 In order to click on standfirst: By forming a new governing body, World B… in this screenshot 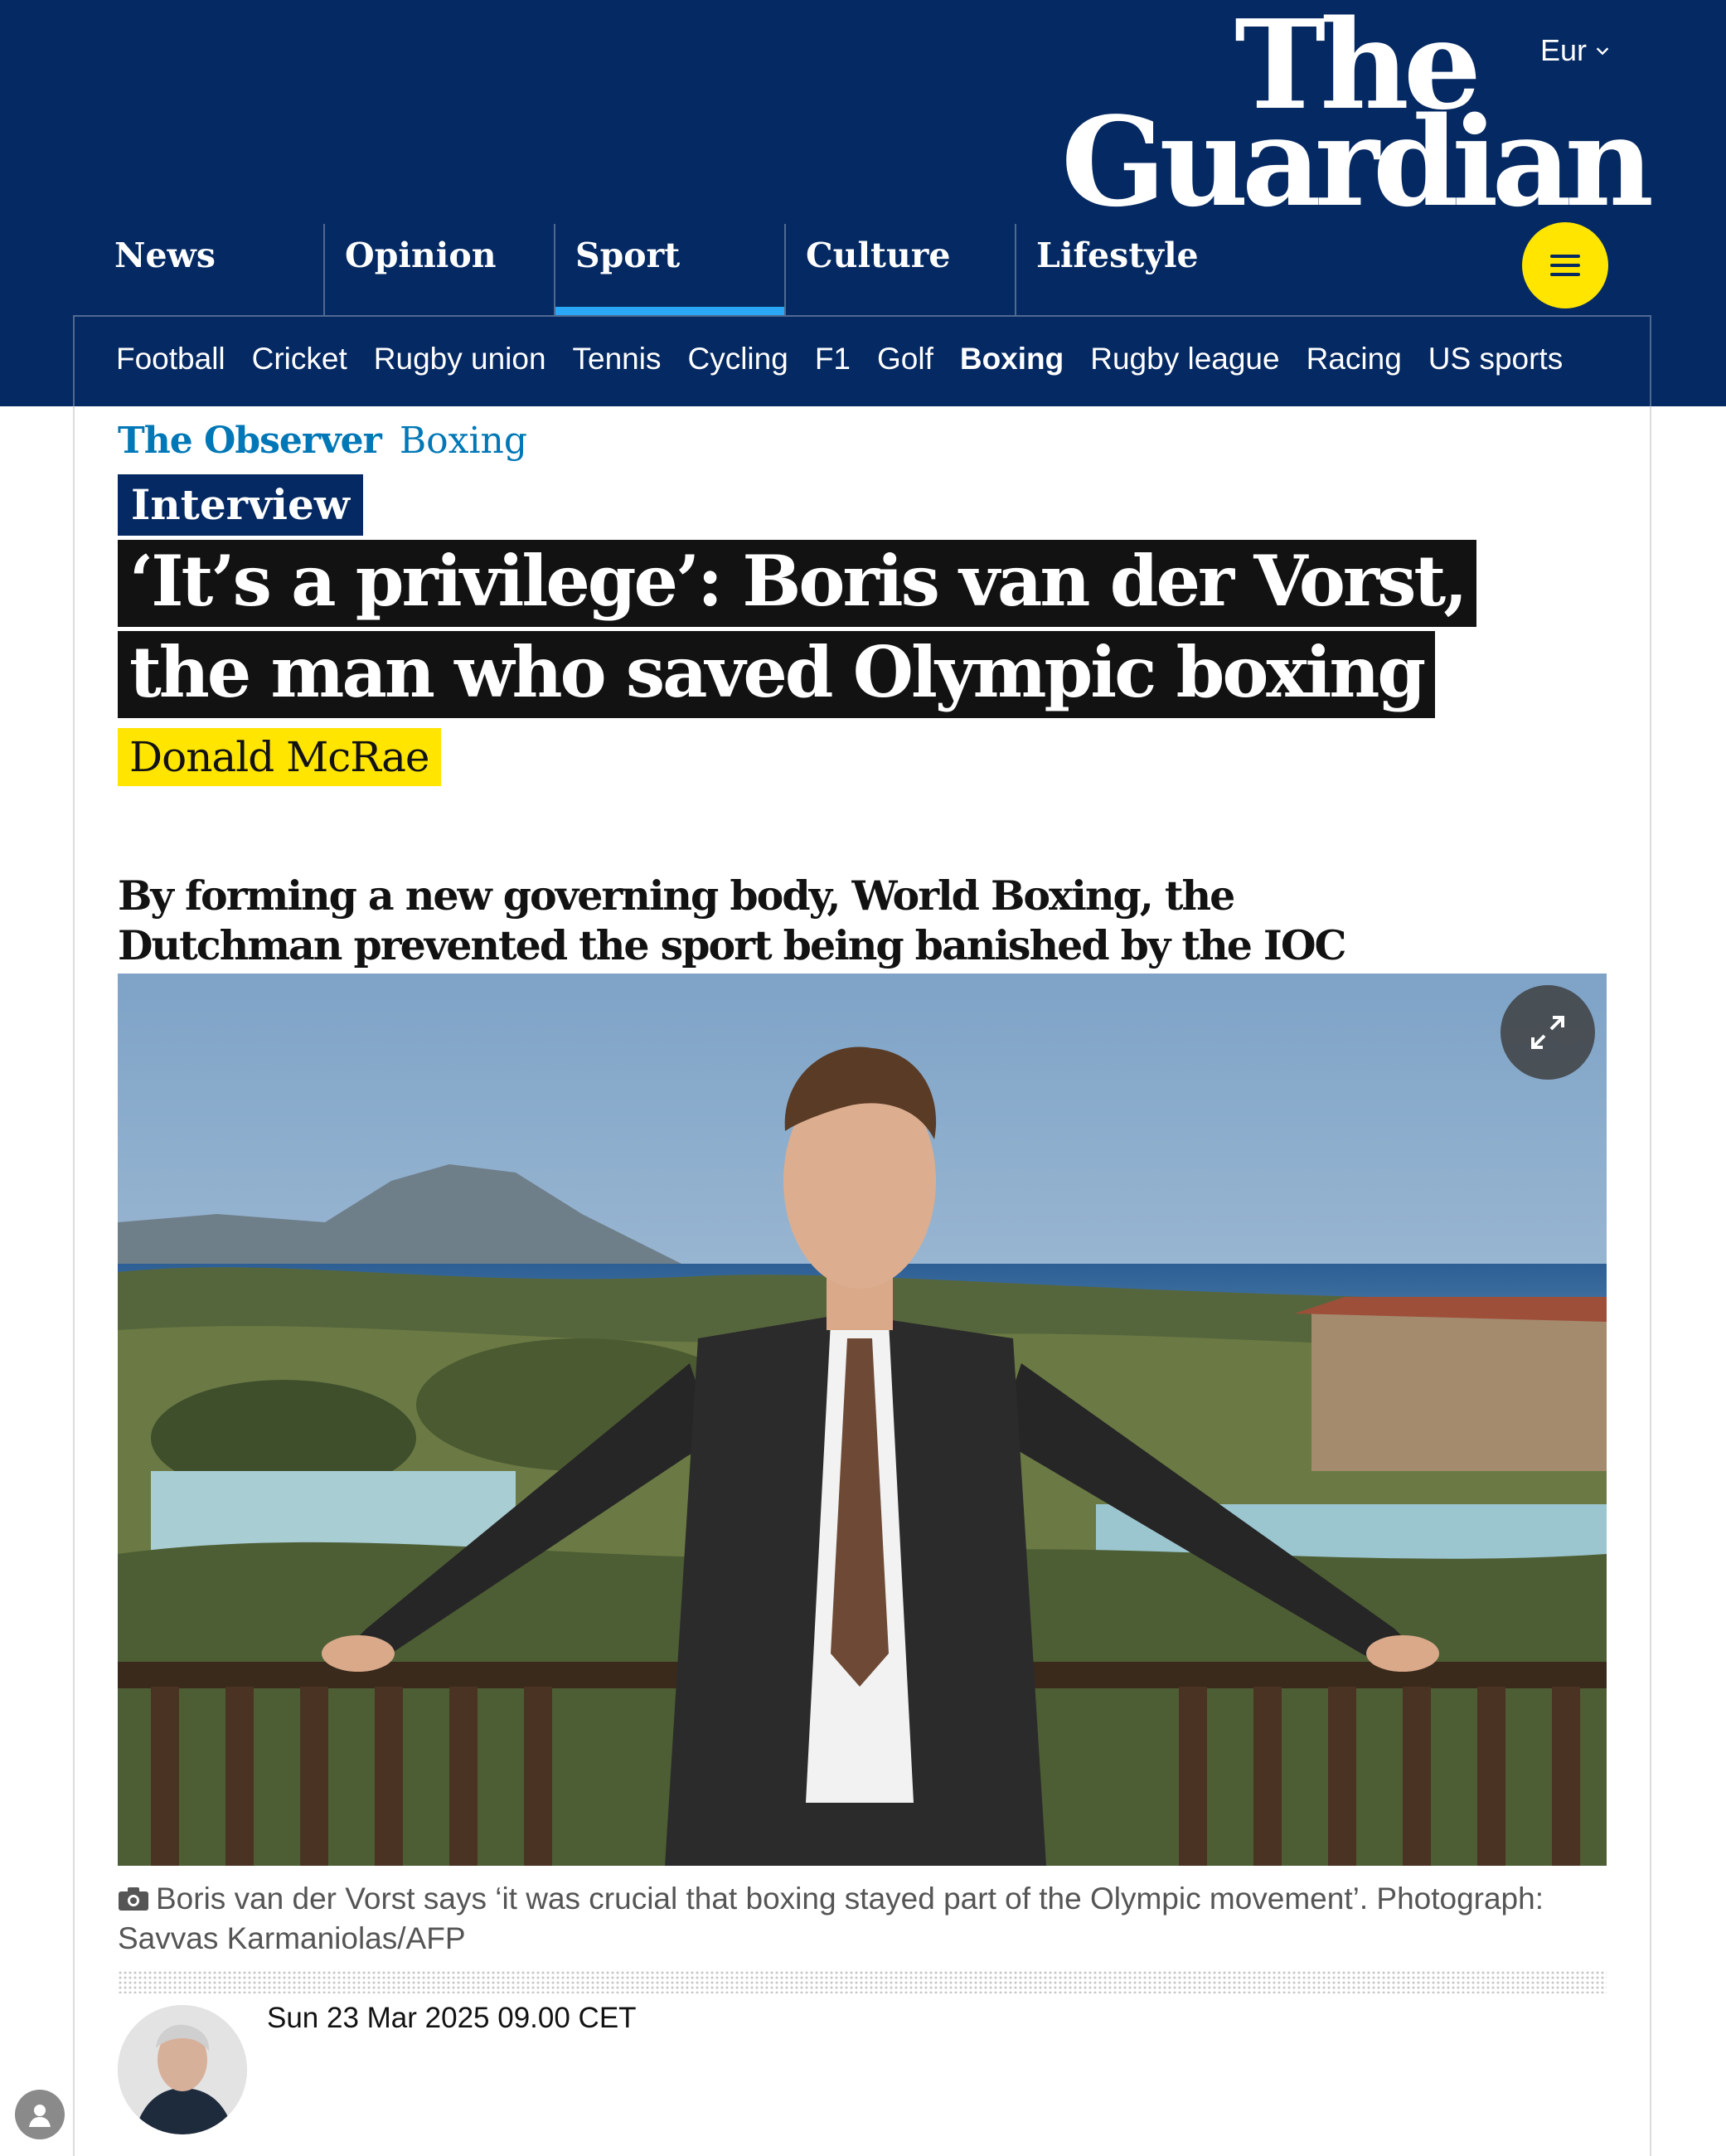, I will do `click(732, 920)`.